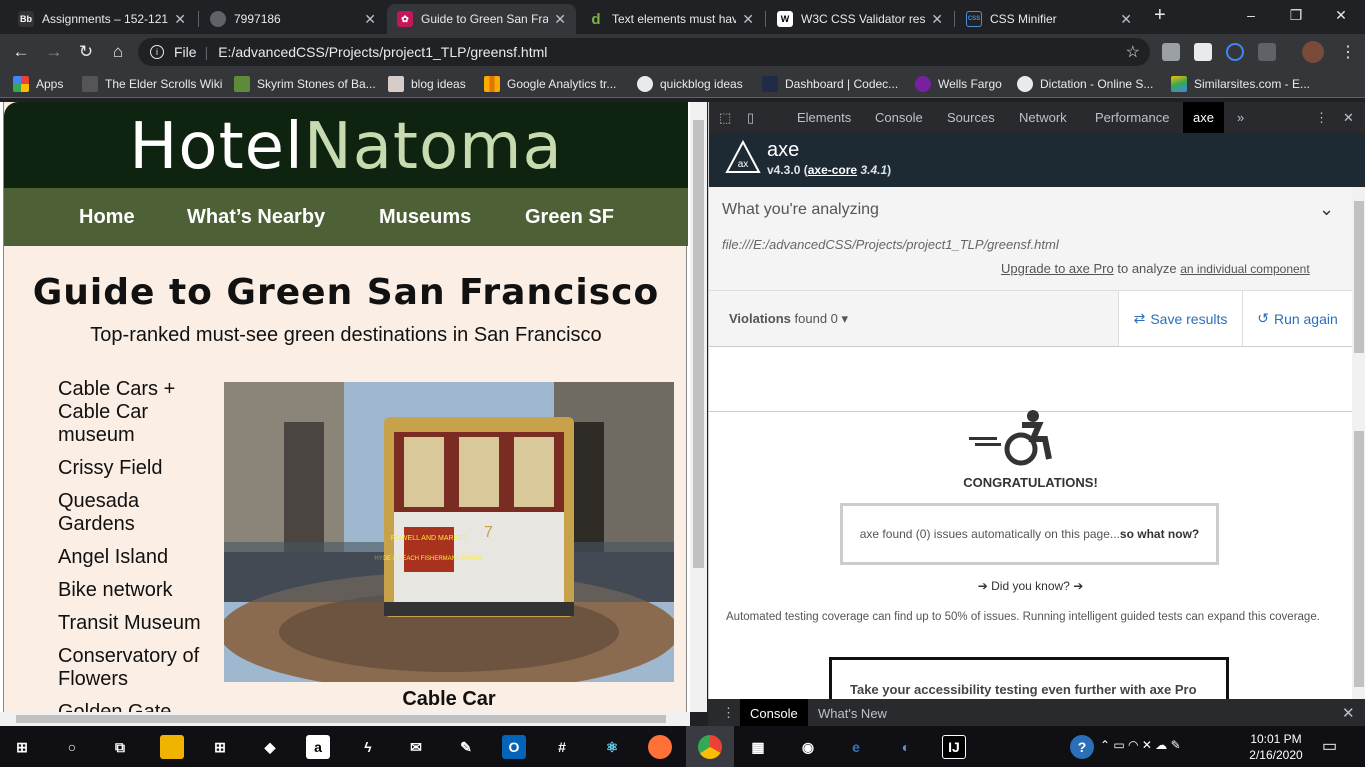  Describe the element at coordinates (671, 19) in the screenshot. I see `browser-tab: d Text elements must hav ✕` at that location.